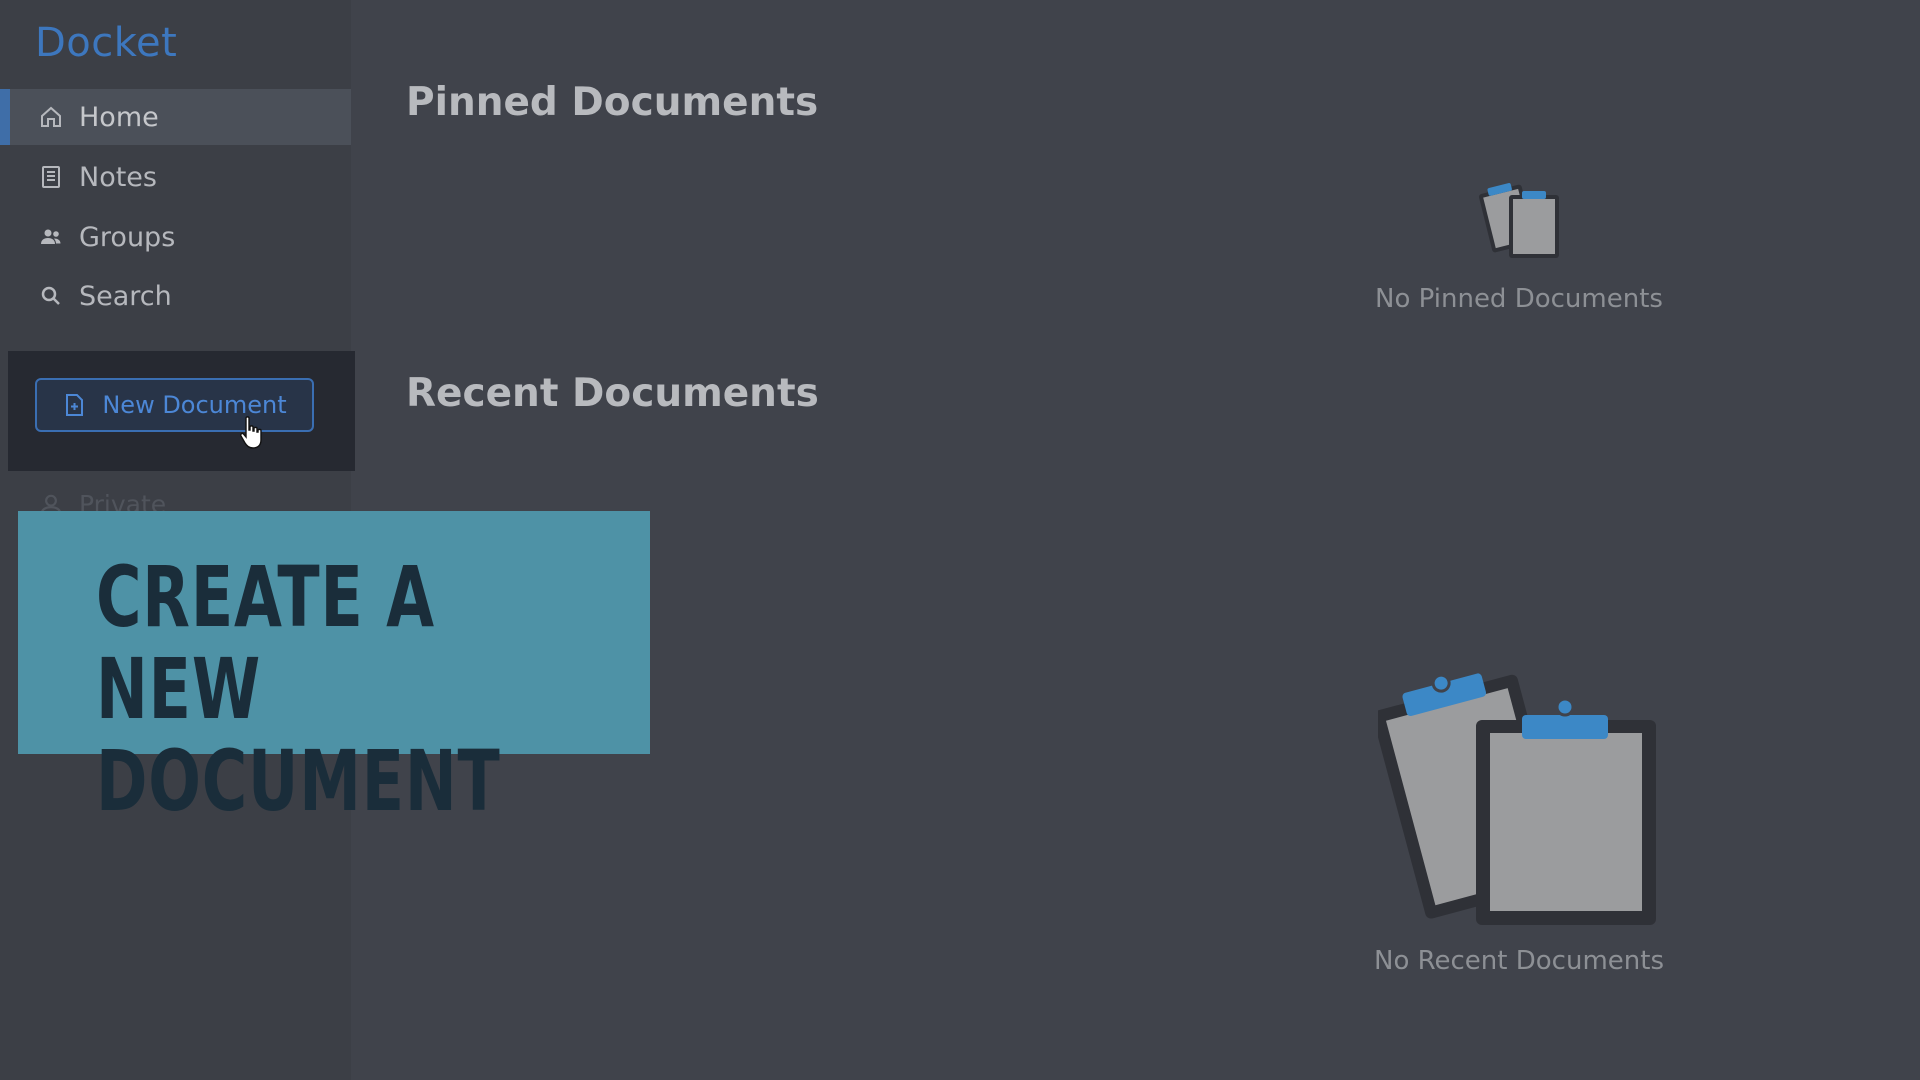 This screenshot has height=1080, width=1920. I want to click on new-document-button: New Document, so click(174, 405).